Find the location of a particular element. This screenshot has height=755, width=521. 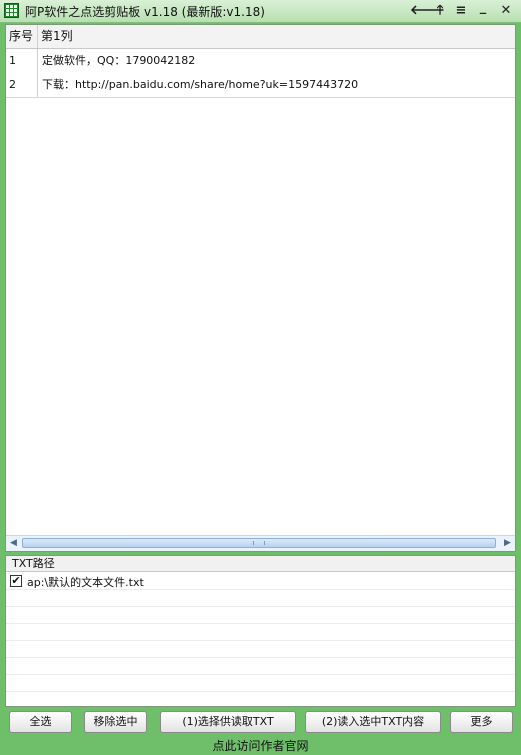

author-site-link: 点此访问作者官网 is located at coordinates (260, 746).